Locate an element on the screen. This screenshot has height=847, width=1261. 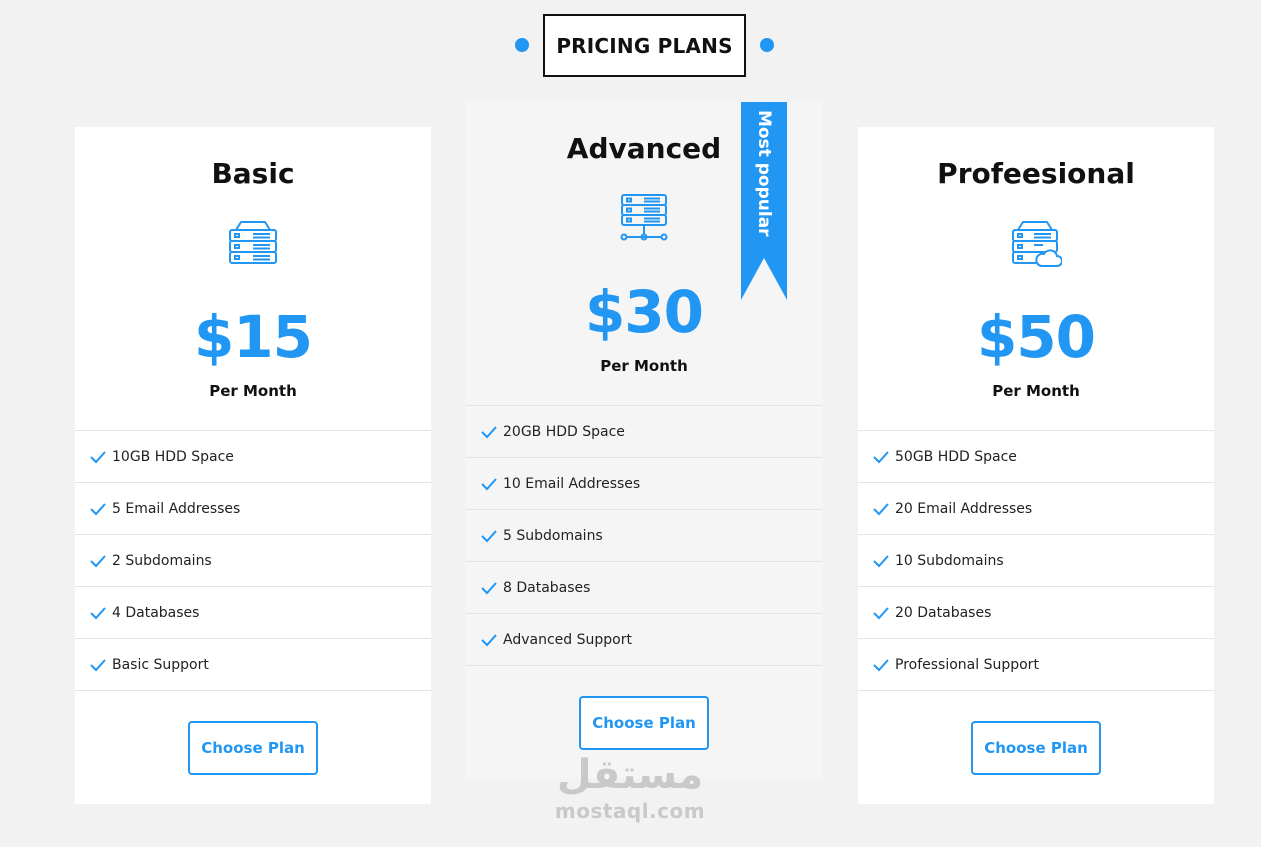
feature-item: 10 Subdomains is located at coordinates (1036, 561).